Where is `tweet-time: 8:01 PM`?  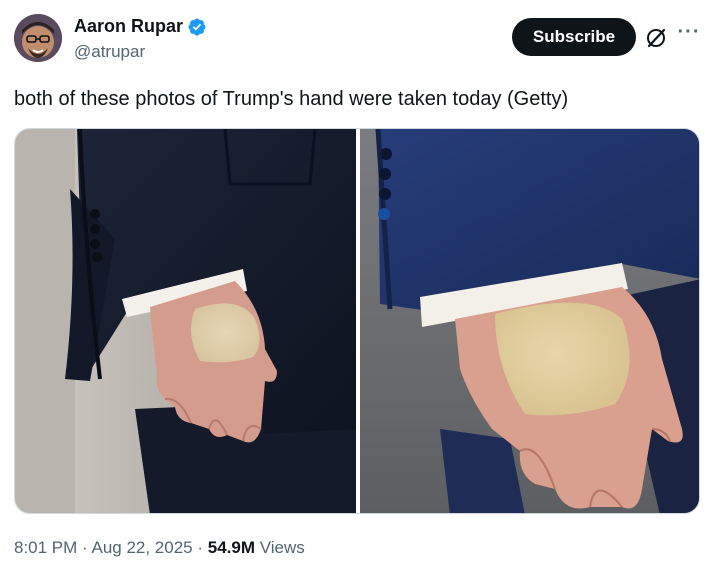 tweet-time: 8:01 PM is located at coordinates (45, 547).